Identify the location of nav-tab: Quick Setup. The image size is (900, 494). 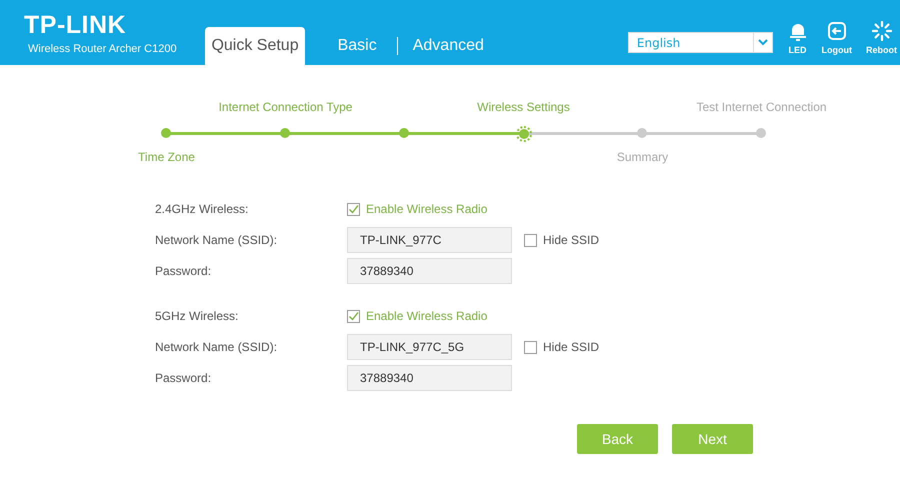
(255, 46).